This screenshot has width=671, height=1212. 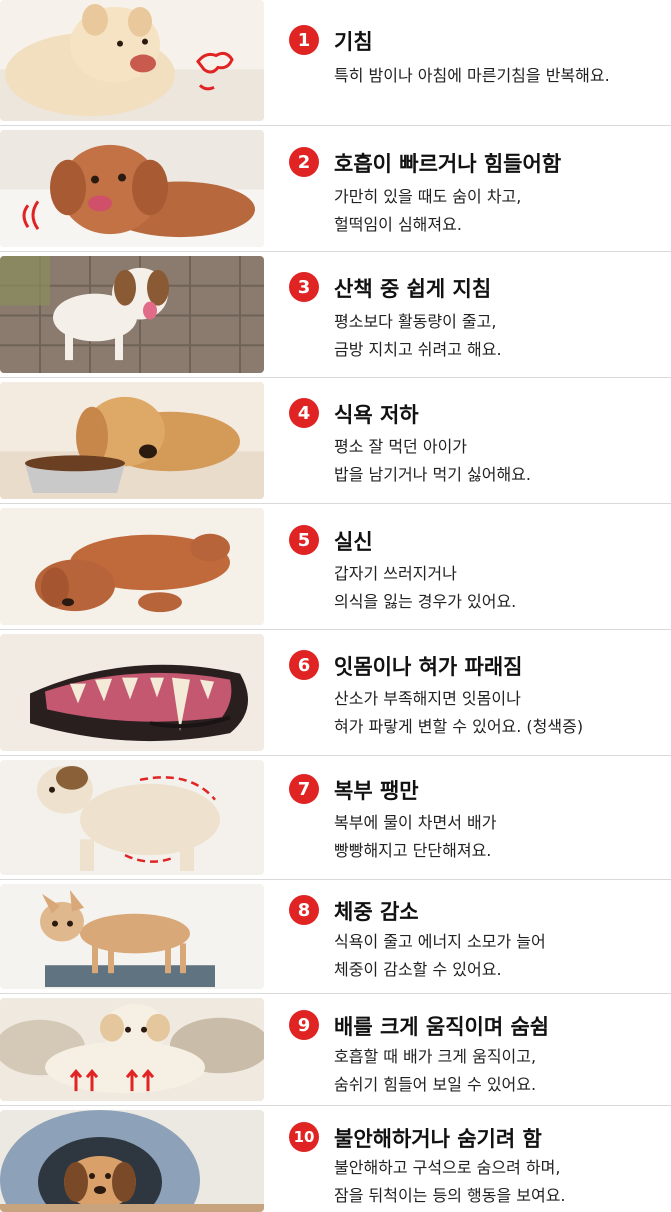 I want to click on symptom-description: 호흡할 때 배가 크게 움직이고, 숨쉬기 힘들어 보일 수 있어요., so click(x=435, y=1071).